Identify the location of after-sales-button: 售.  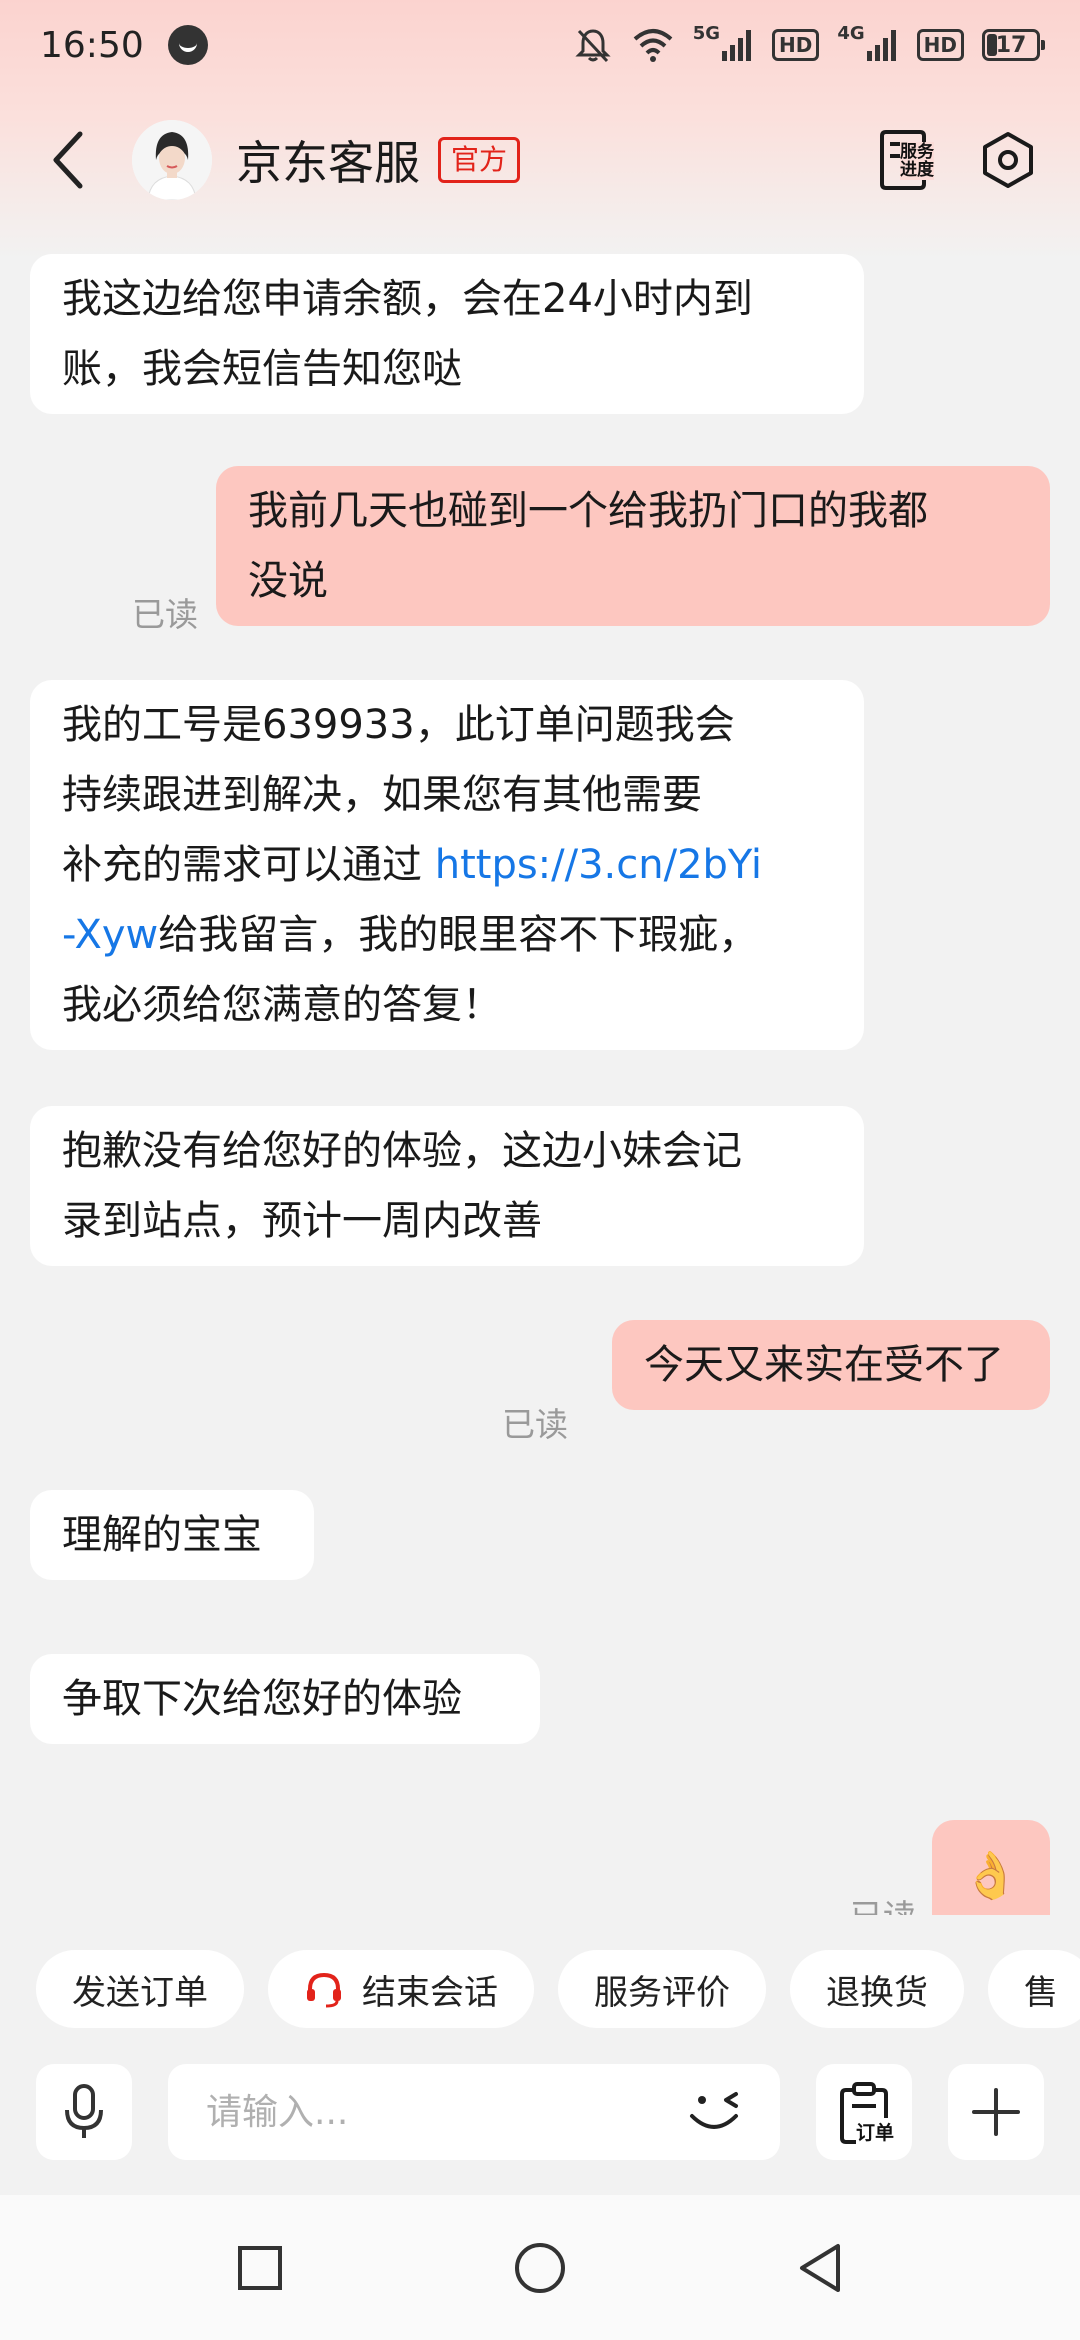
(1034, 1989).